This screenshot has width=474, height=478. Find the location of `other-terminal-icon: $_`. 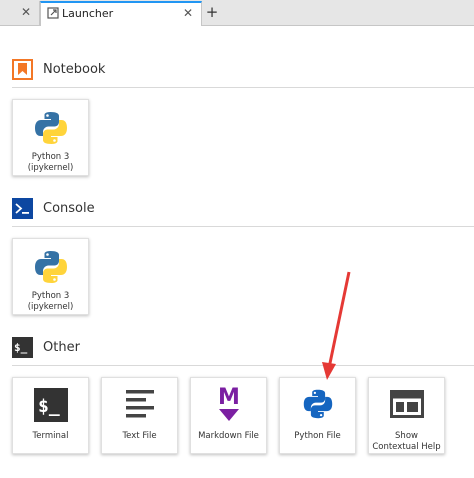

other-terminal-icon: $_ is located at coordinates (22, 347).